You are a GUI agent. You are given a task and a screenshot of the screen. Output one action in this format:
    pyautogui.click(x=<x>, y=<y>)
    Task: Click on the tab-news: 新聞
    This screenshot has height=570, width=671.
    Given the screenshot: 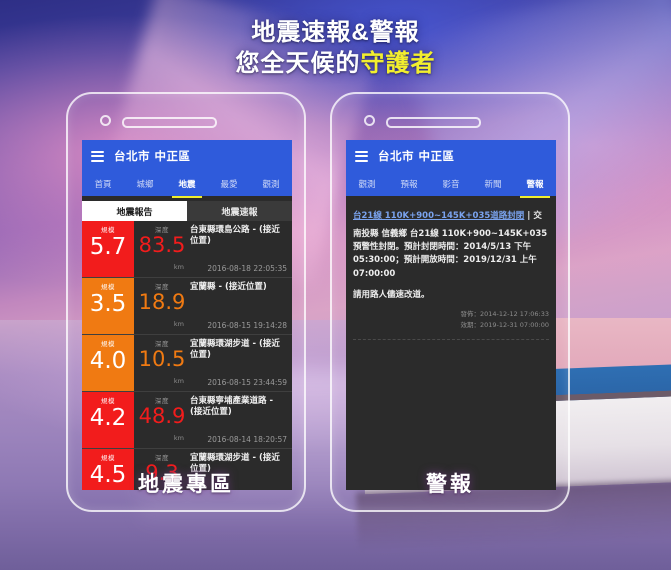 What is the action you would take?
    pyautogui.click(x=493, y=184)
    